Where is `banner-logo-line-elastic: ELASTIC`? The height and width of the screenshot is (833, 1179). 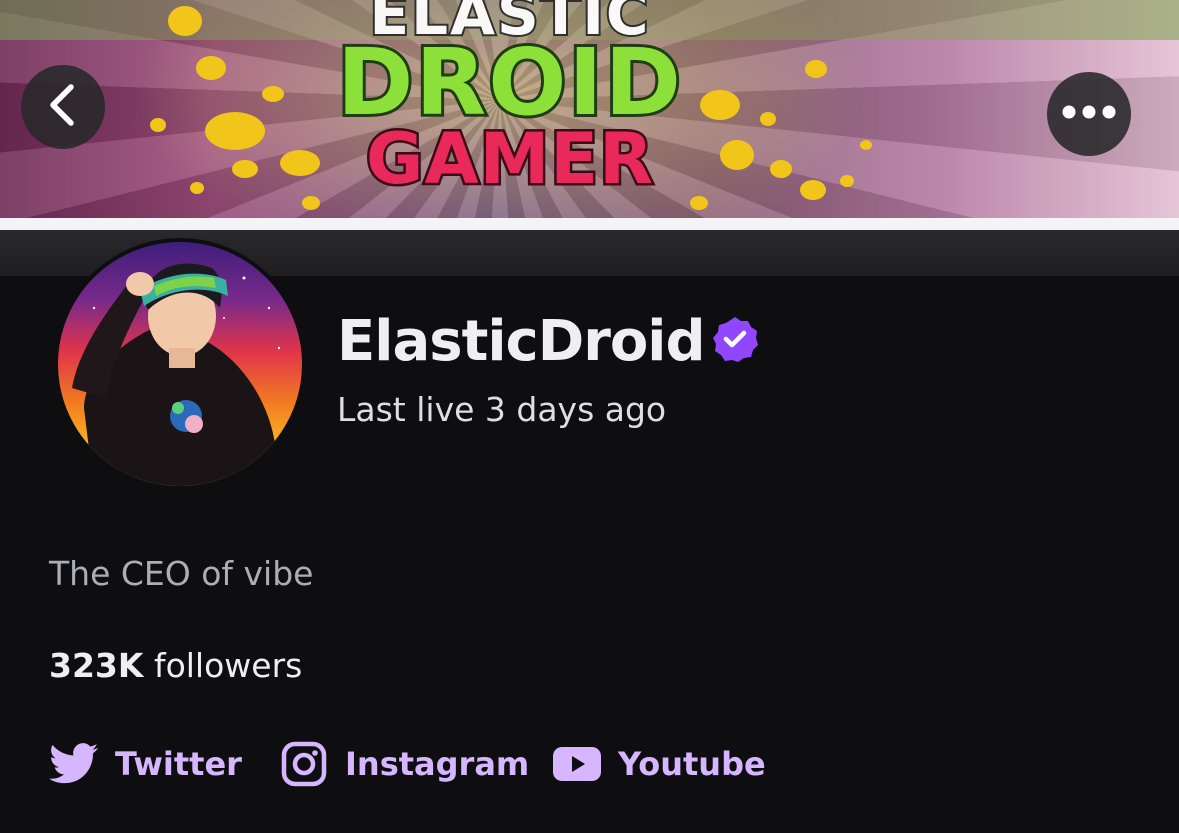 banner-logo-line-elastic: ELASTIC is located at coordinates (509, 24).